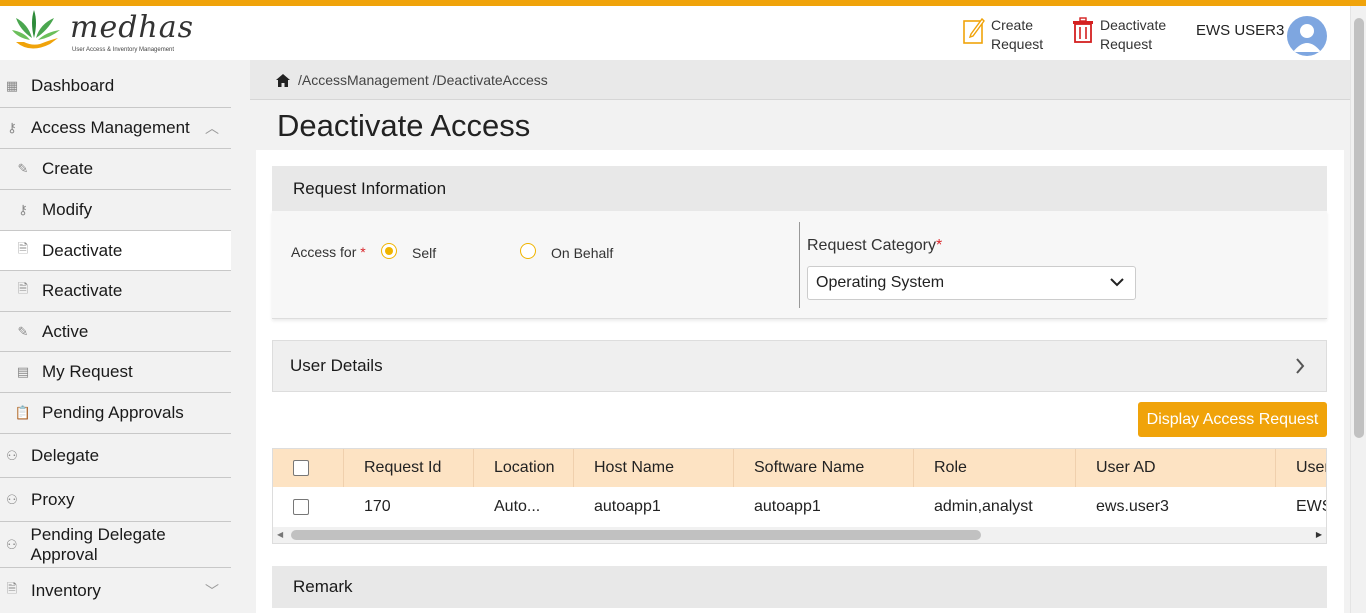 This screenshot has height=613, width=1366. Describe the element at coordinates (995, 468) in the screenshot. I see `column-header: Role` at that location.